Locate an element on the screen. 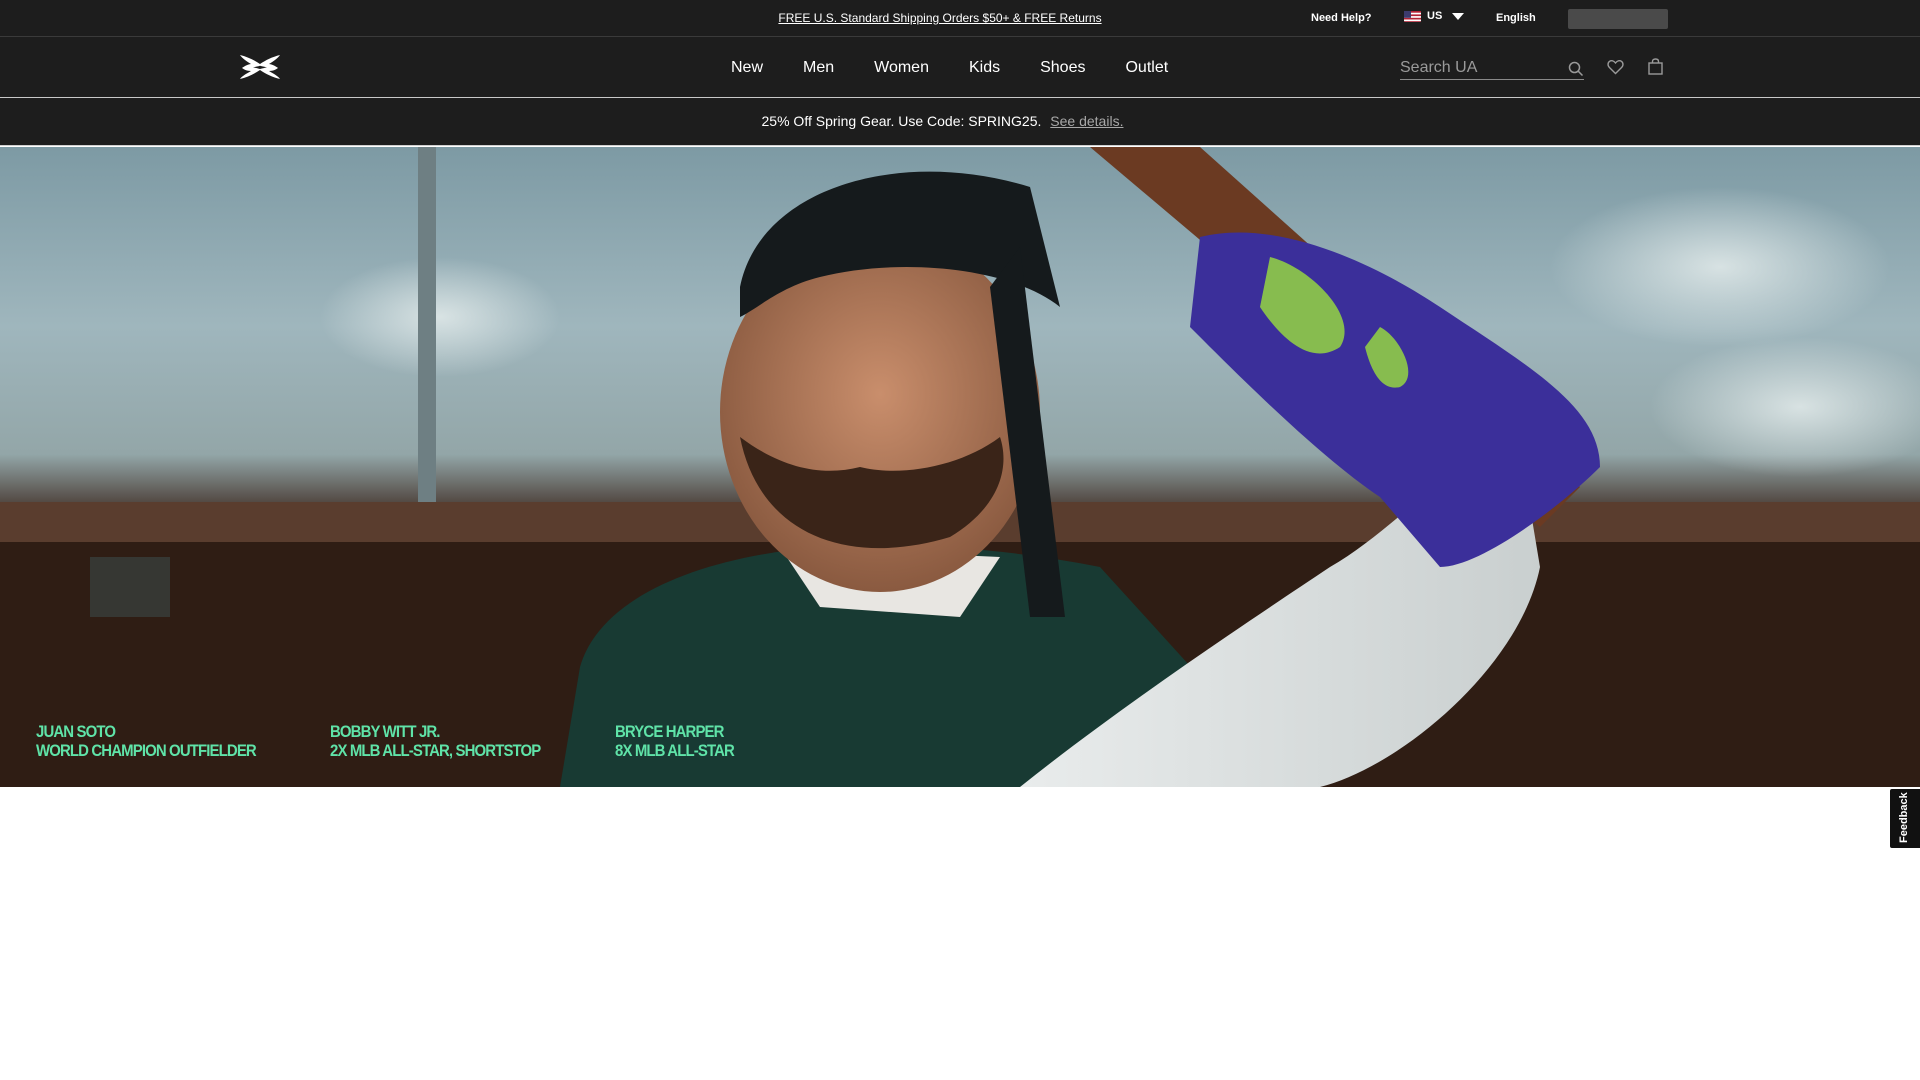  feedback-label: Feedback is located at coordinates (1904, 817).